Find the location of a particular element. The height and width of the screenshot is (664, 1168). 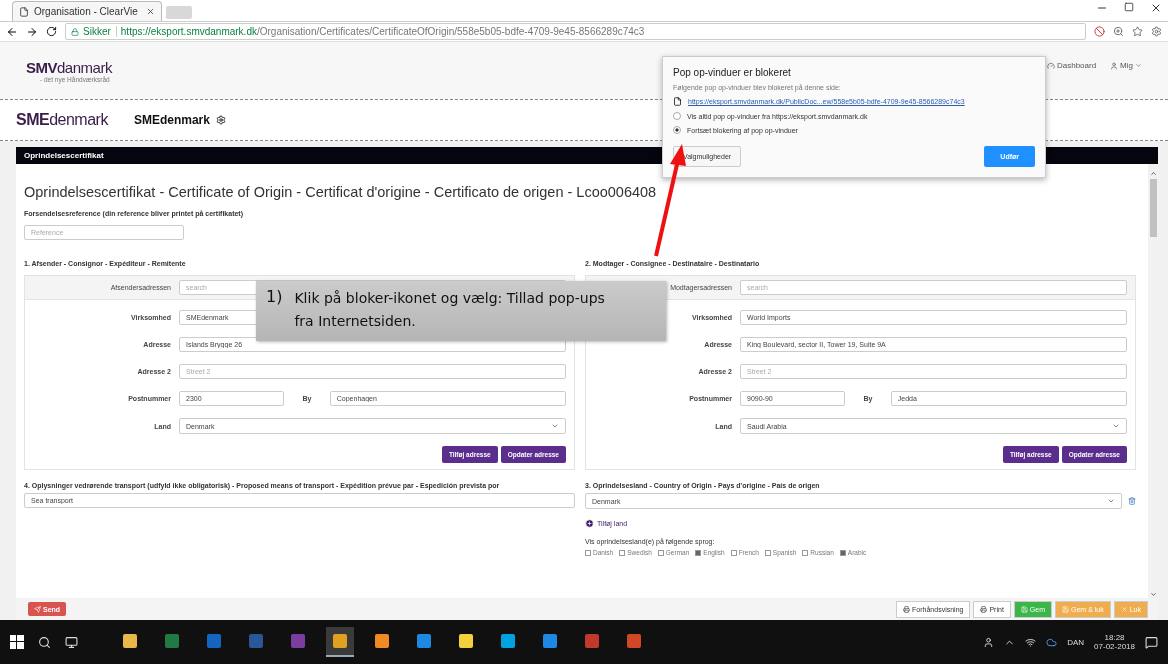

forward-icon is located at coordinates (32, 31).